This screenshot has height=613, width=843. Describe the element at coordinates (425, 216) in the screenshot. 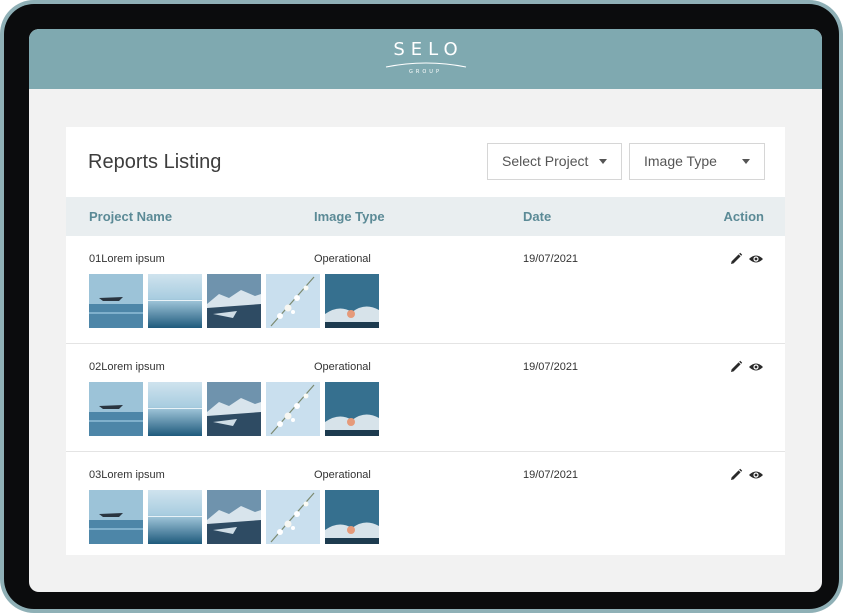

I see `table-header: Project Name Image Type Date Action` at that location.